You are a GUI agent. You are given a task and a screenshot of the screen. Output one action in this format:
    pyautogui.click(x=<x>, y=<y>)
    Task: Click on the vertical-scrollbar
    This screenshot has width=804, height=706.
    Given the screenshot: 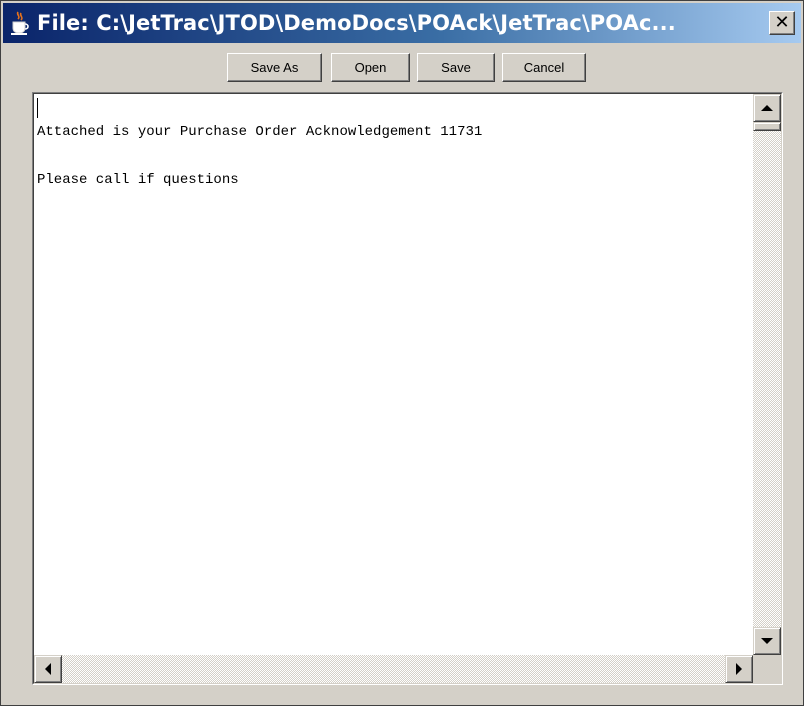 What is the action you would take?
    pyautogui.click(x=767, y=374)
    